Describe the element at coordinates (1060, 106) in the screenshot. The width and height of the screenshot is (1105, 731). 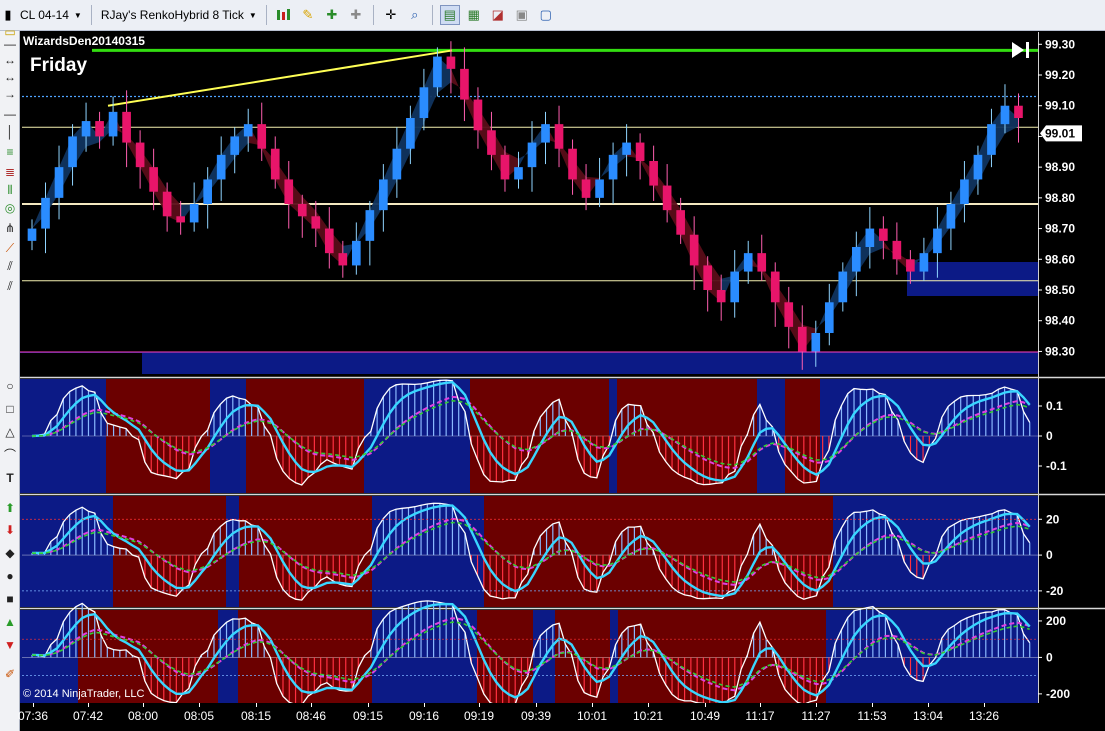
I see `price-tick-label: 99.10` at that location.